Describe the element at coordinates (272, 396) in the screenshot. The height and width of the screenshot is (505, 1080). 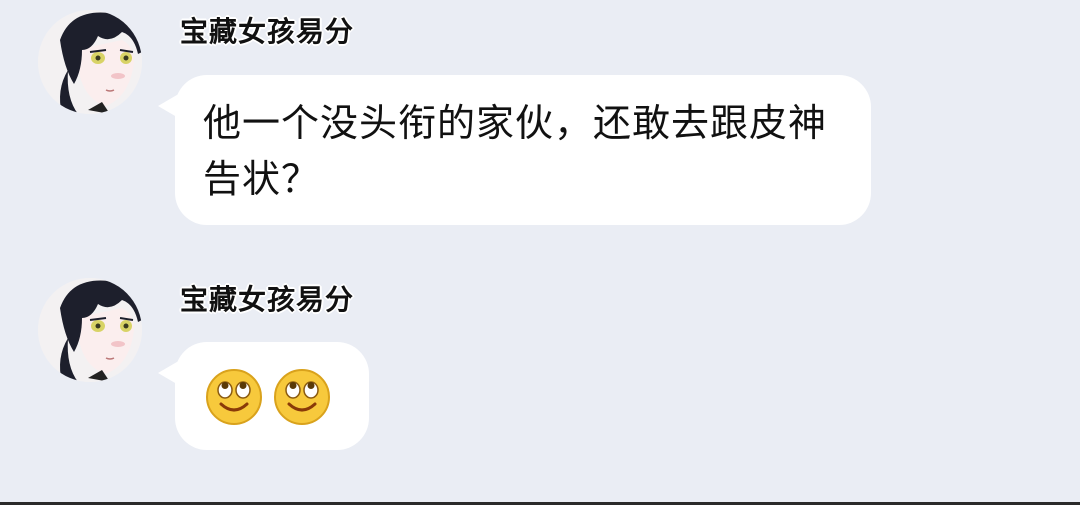
I see `message-bubble` at that location.